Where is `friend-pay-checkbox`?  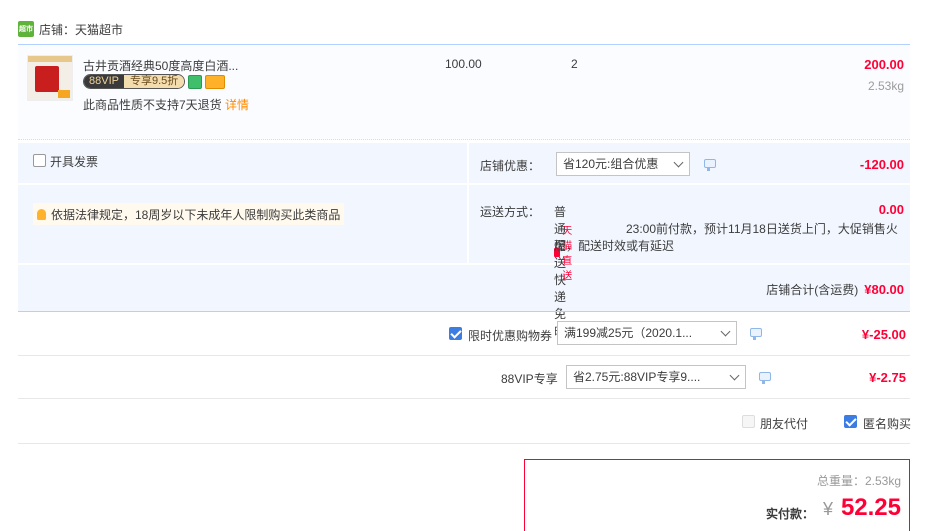
friend-pay-checkbox is located at coordinates (748, 421).